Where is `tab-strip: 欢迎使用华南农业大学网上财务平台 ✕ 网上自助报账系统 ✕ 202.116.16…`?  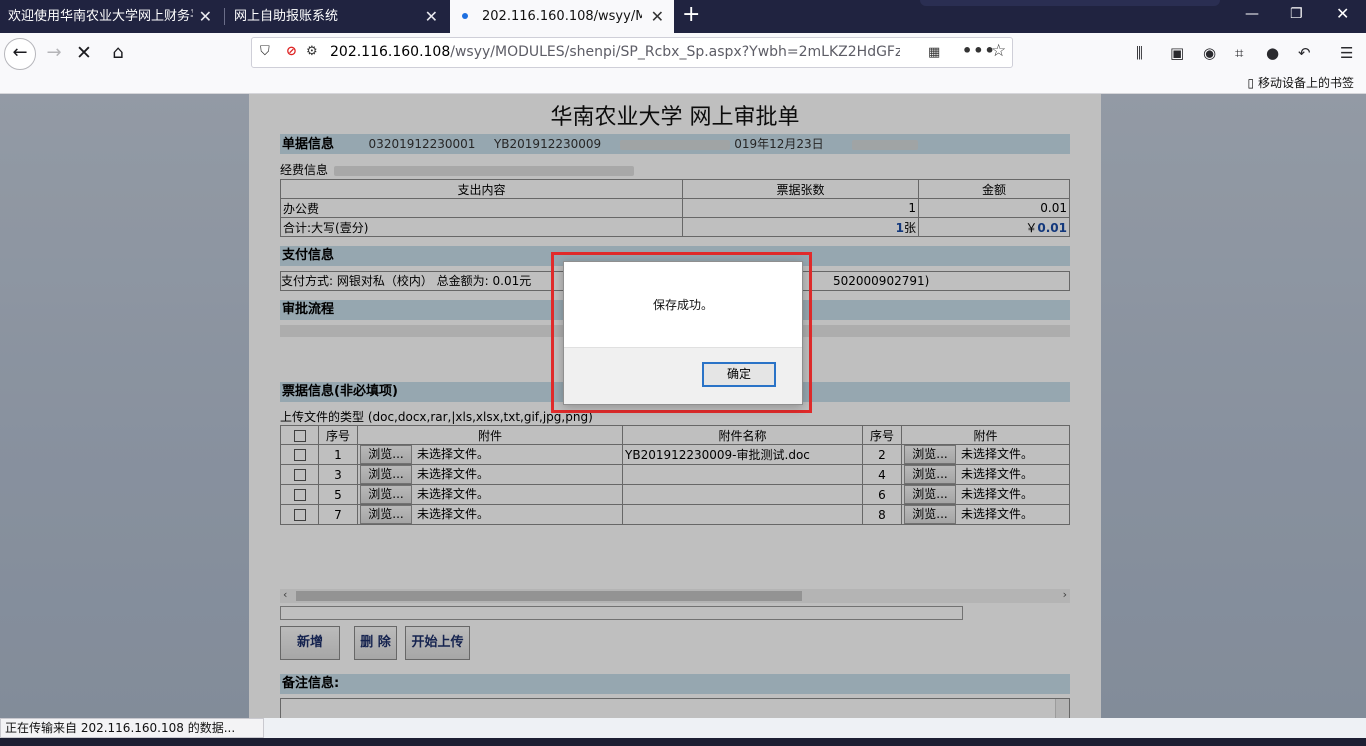
tab-strip: 欢迎使用华南农业大学网上财务平台 ✕ 网上自助报账系统 ✕ 202.116.16… is located at coordinates (683, 16).